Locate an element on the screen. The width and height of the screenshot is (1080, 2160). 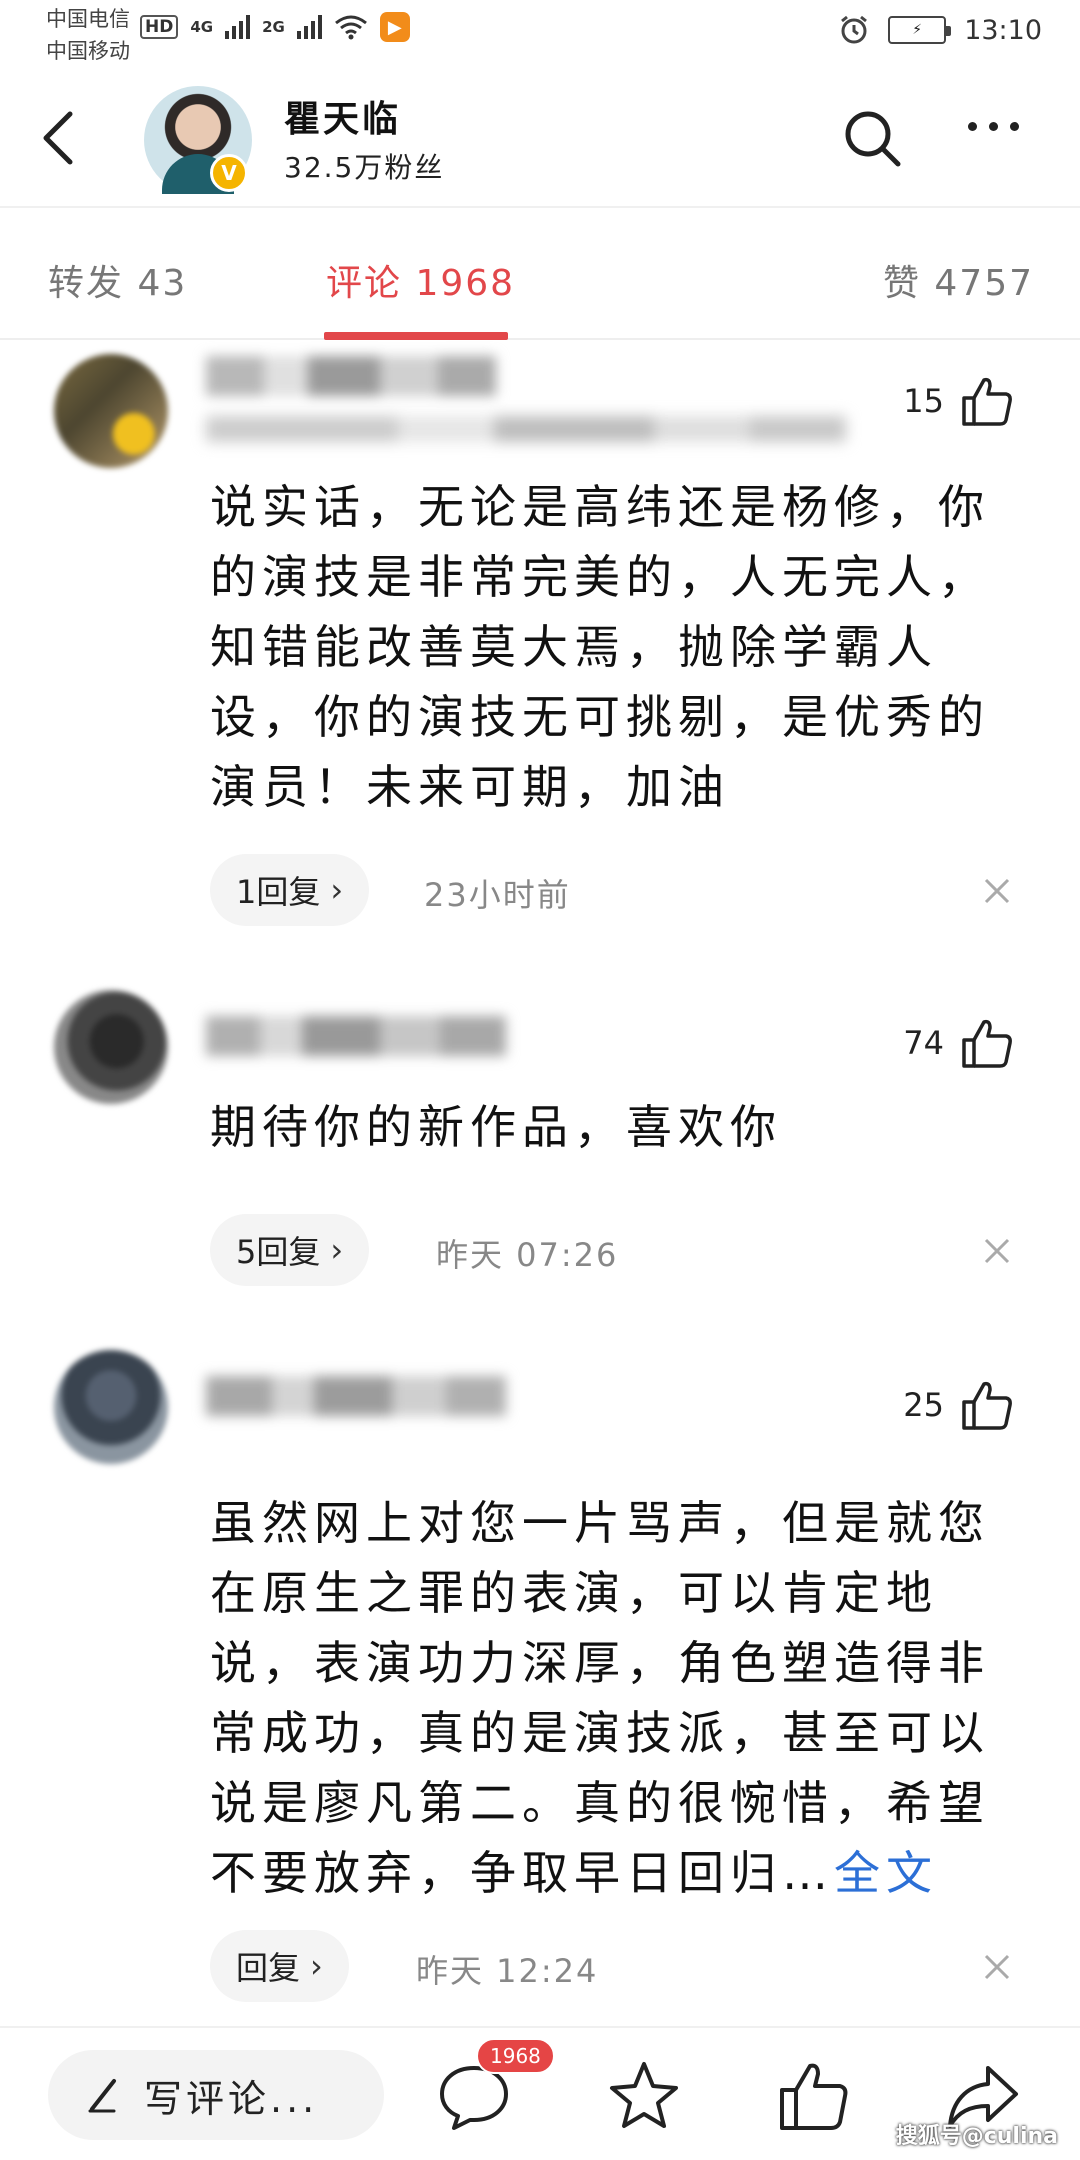
comment-timestamp: 23小时前 is located at coordinates (497, 895).